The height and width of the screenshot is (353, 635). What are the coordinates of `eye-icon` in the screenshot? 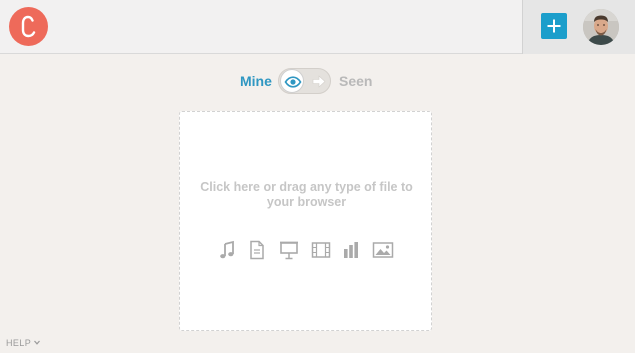 It's located at (293, 82).